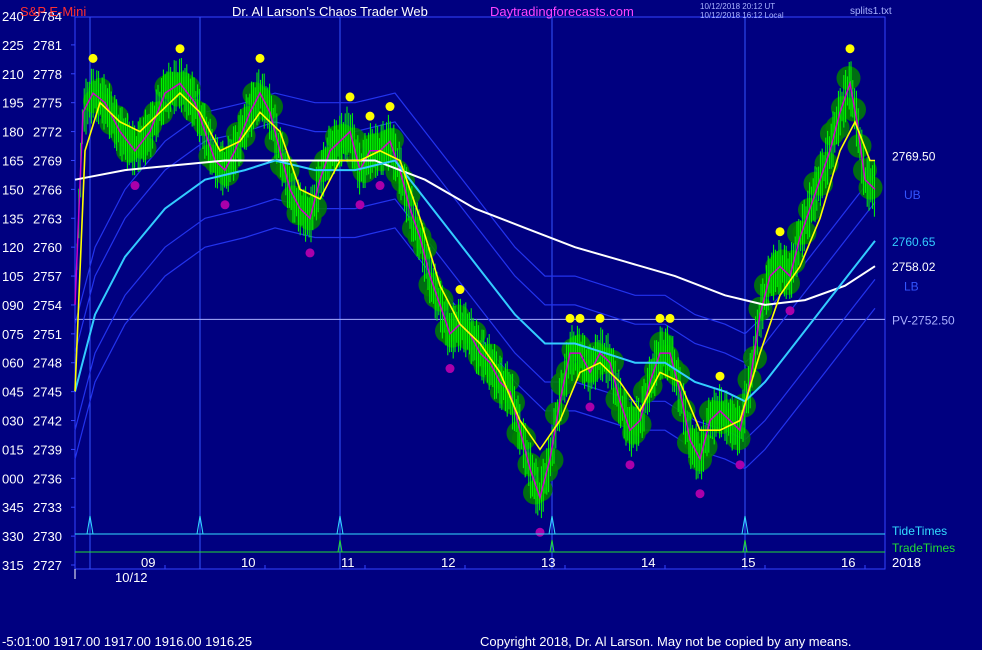 This screenshot has width=982, height=650. What do you see at coordinates (13, 392) in the screenshot?
I see `degree-tick-label: 045` at bounding box center [13, 392].